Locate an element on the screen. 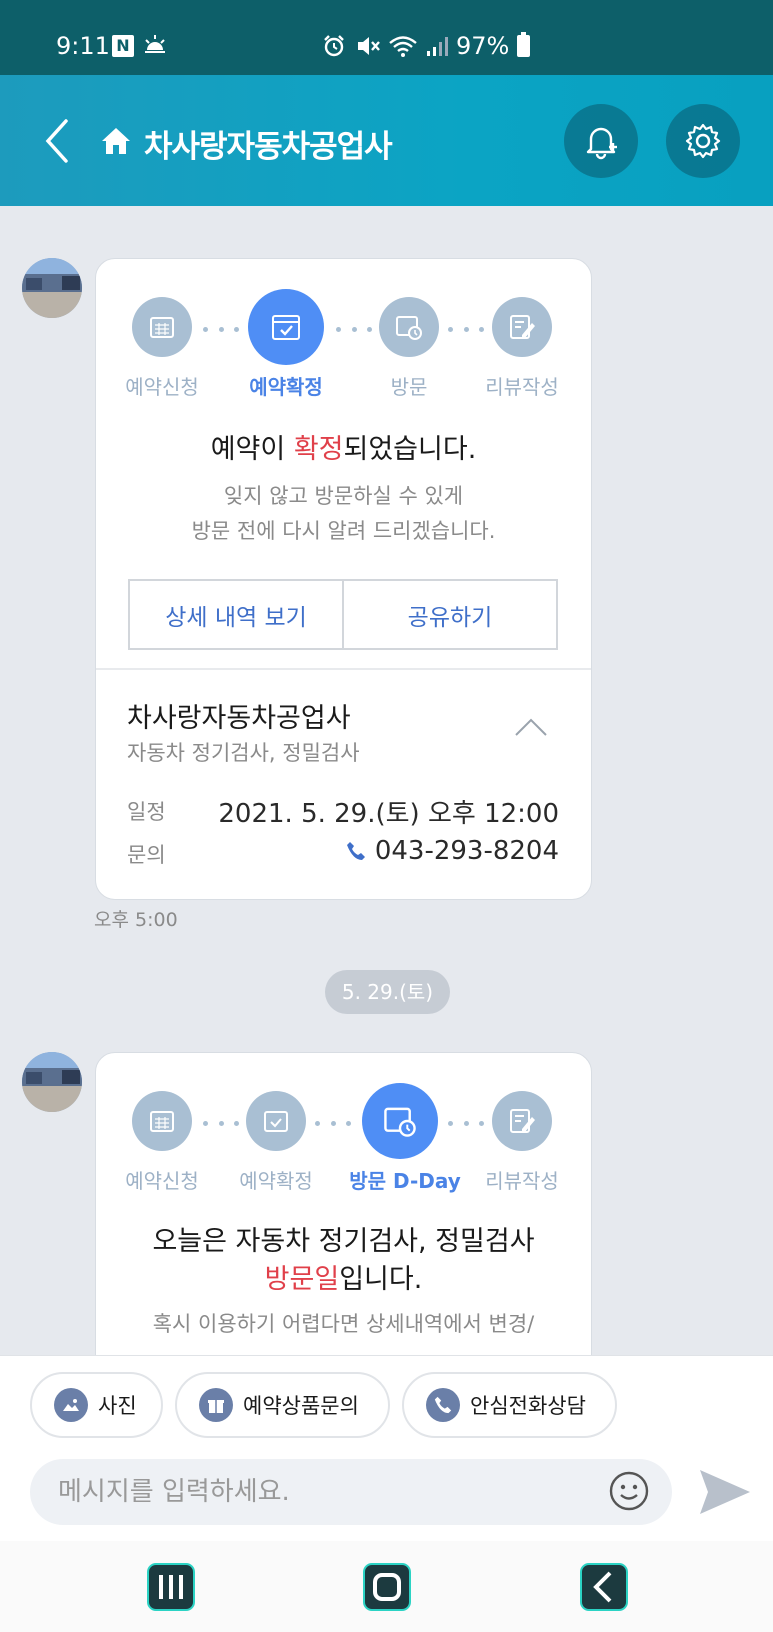  back-arrow-icon is located at coordinates (58, 141).